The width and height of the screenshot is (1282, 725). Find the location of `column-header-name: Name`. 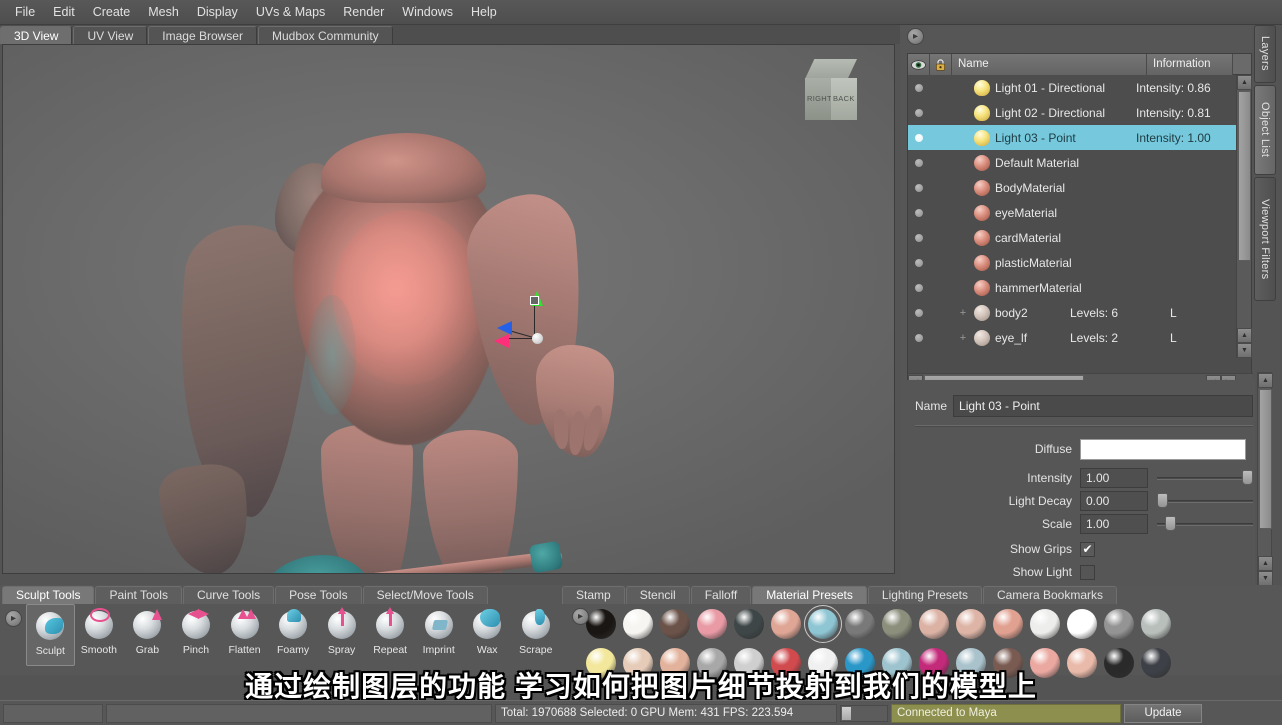

column-header-name: Name is located at coordinates (1049, 64).